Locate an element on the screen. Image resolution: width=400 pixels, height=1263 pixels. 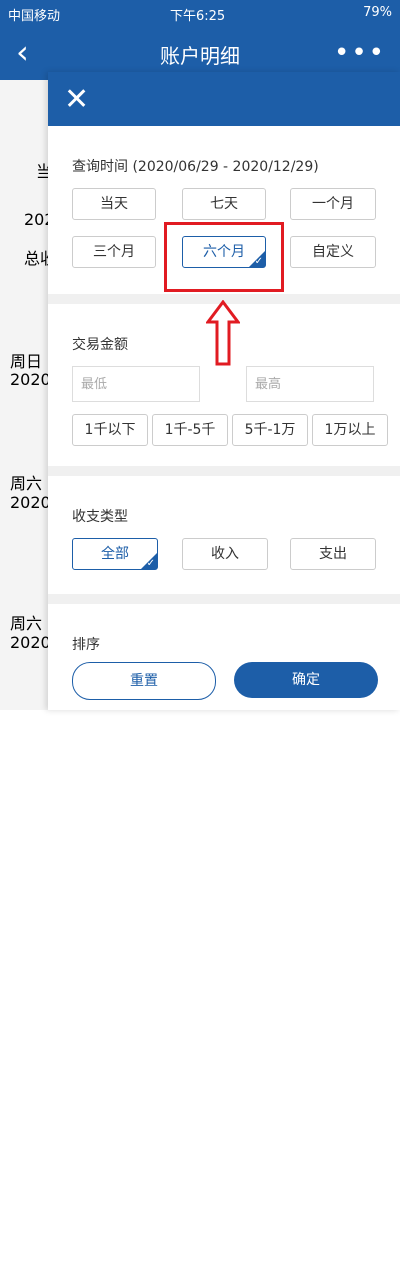
option-label: 自定义 is located at coordinates (333, 252).